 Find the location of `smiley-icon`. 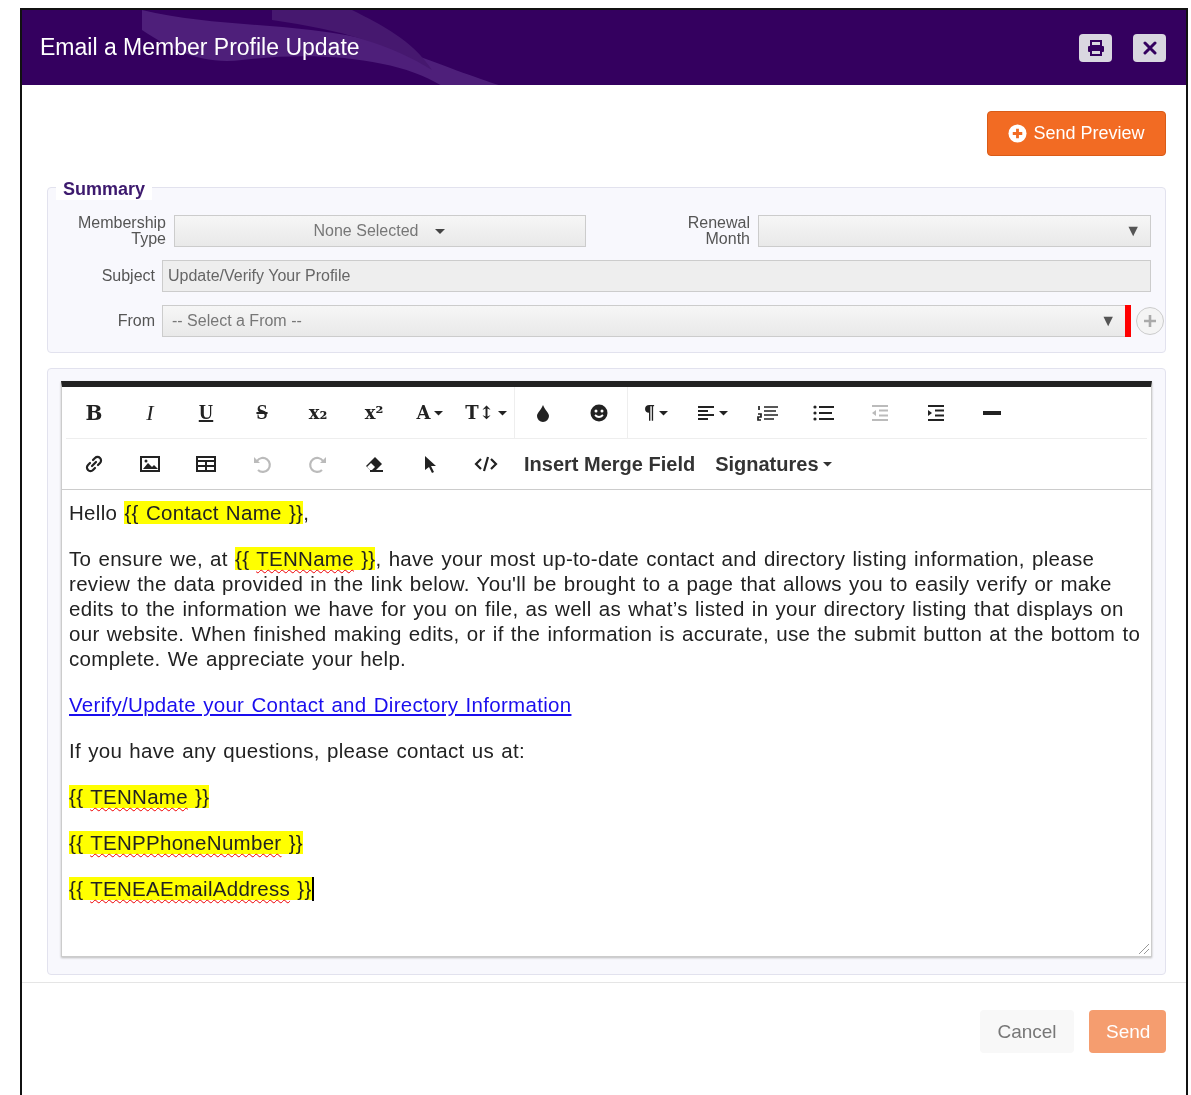

smiley-icon is located at coordinates (599, 412).